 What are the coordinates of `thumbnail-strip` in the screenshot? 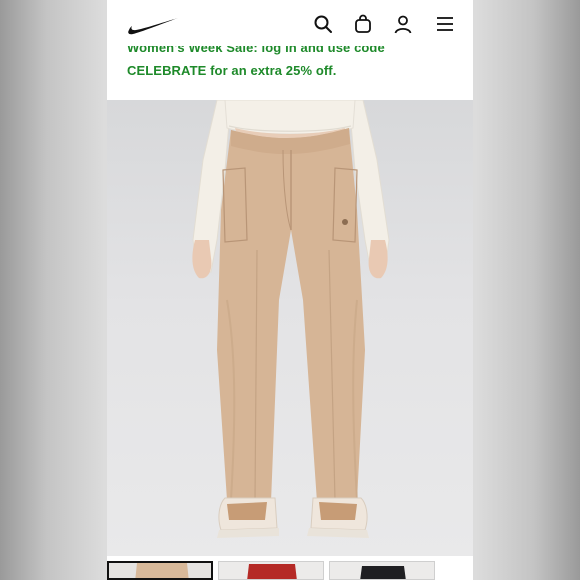 It's located at (290, 569).